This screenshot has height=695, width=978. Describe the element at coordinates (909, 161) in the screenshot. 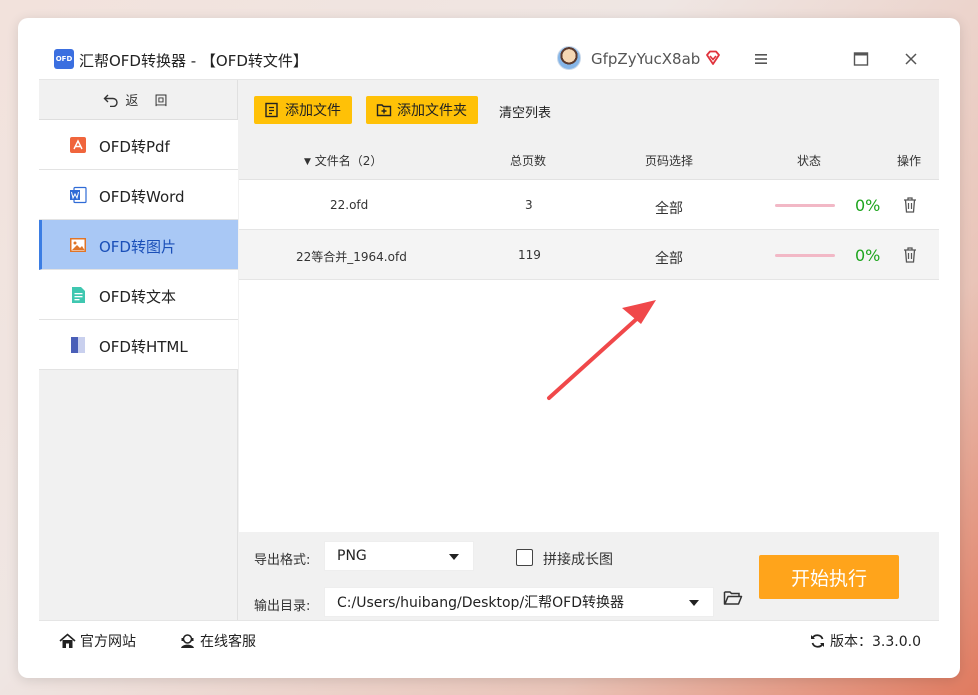

I see `column-header-action: 操作` at that location.